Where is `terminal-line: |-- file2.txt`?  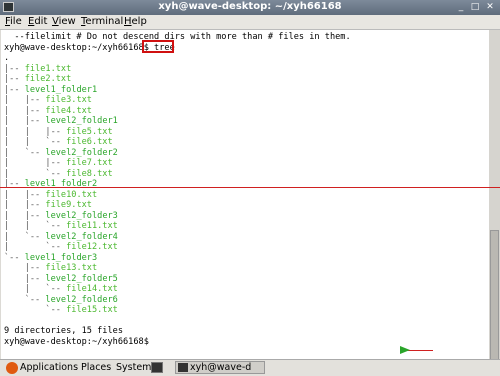 terminal-line: |-- file2.txt is located at coordinates (38, 79).